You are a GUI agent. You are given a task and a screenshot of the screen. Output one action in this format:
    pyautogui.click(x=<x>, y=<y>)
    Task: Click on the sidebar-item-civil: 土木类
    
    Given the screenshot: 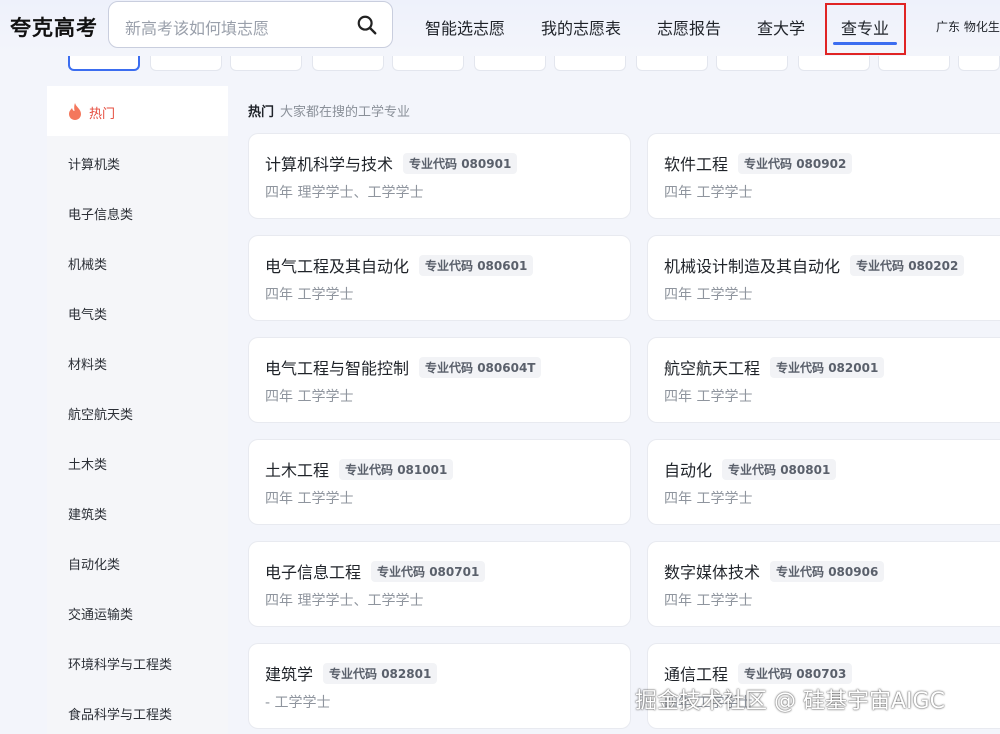 What is the action you would take?
    pyautogui.click(x=87, y=463)
    